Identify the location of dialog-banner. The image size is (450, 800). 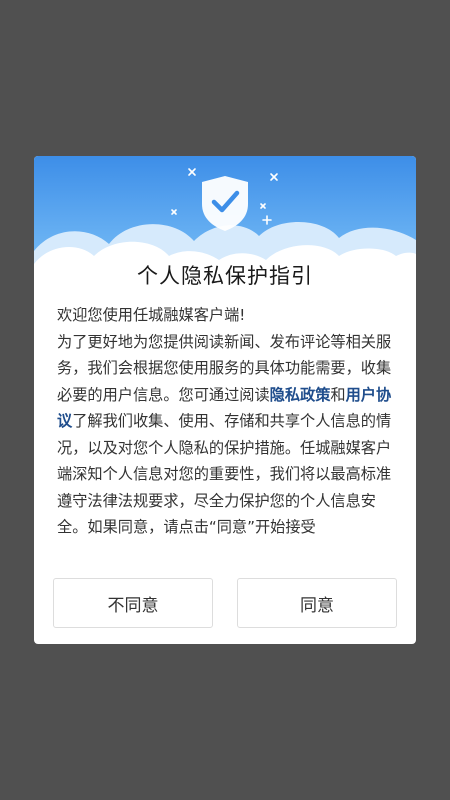
(225, 216).